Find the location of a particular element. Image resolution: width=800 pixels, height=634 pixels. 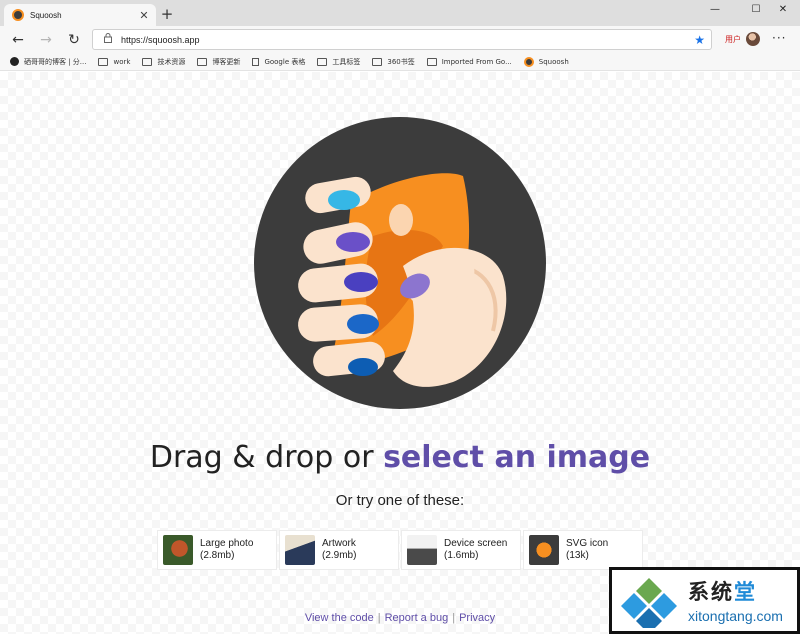

sample-size: (2.9mb) is located at coordinates (339, 555).